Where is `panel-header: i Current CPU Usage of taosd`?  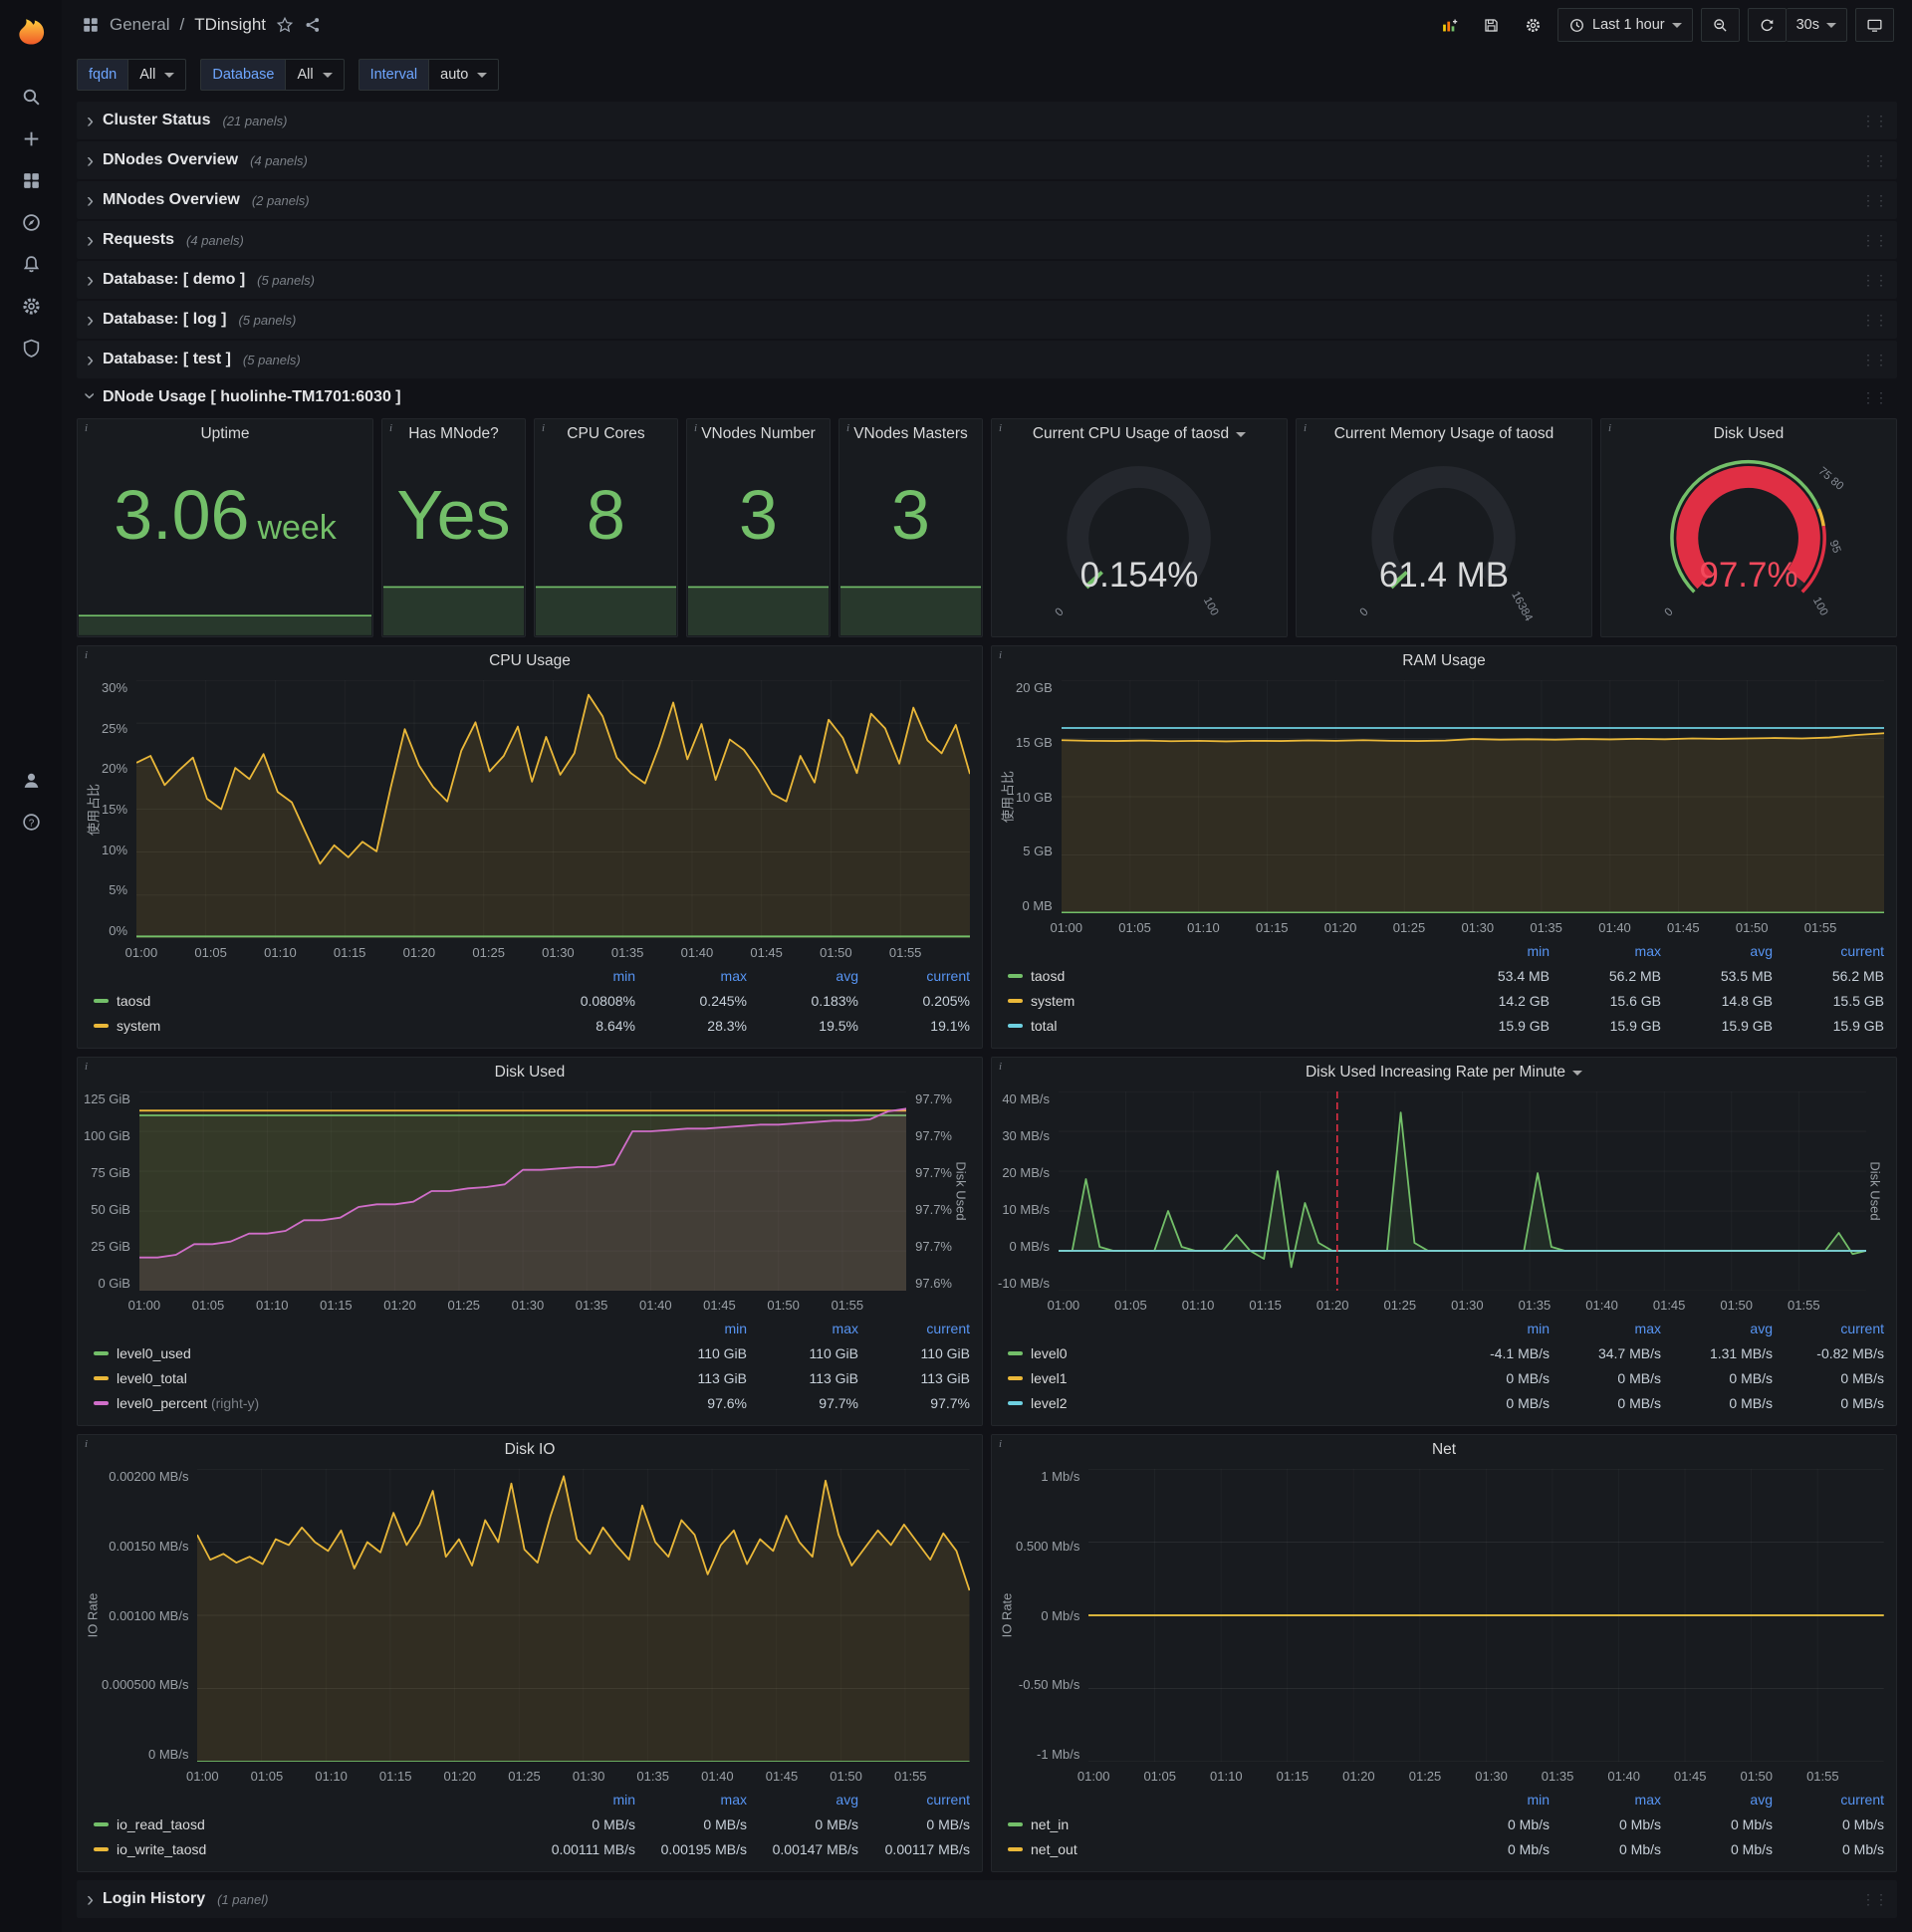 panel-header: i Current CPU Usage of taosd is located at coordinates (1139, 434).